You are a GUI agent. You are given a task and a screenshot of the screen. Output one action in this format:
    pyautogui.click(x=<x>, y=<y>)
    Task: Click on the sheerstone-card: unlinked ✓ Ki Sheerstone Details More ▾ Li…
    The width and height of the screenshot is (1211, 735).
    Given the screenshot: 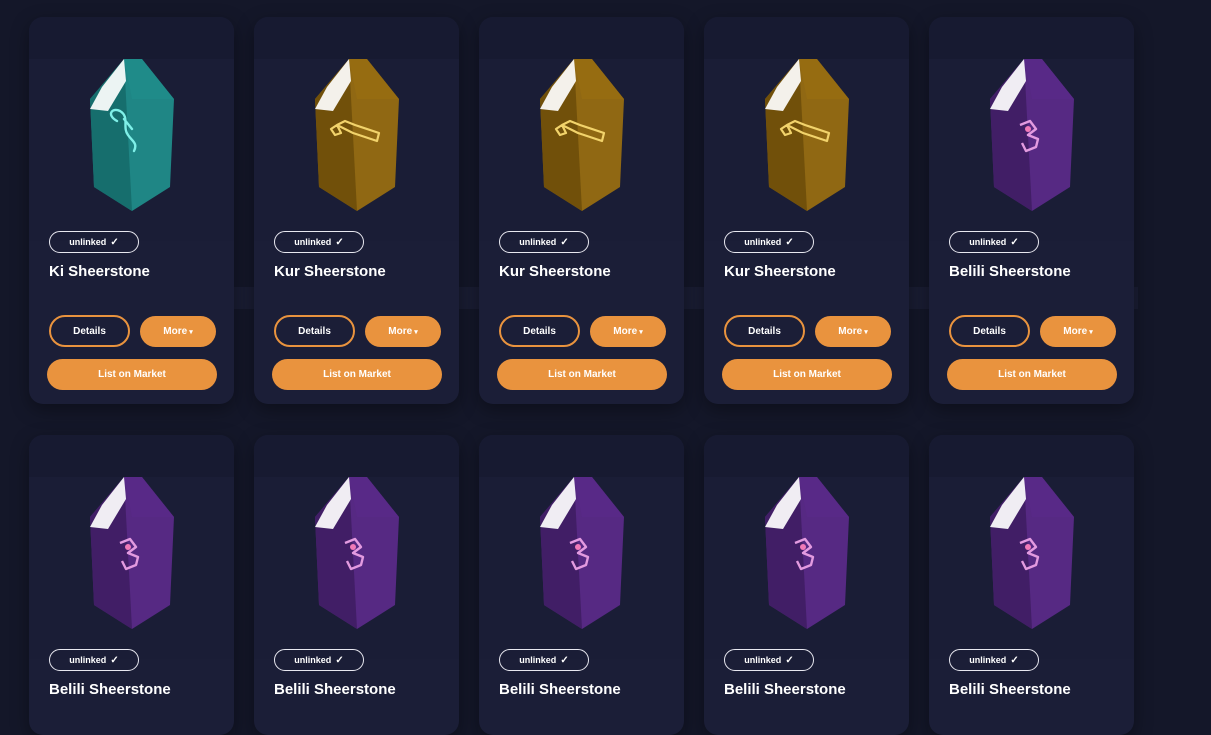 What is the action you would take?
    pyautogui.click(x=131, y=210)
    